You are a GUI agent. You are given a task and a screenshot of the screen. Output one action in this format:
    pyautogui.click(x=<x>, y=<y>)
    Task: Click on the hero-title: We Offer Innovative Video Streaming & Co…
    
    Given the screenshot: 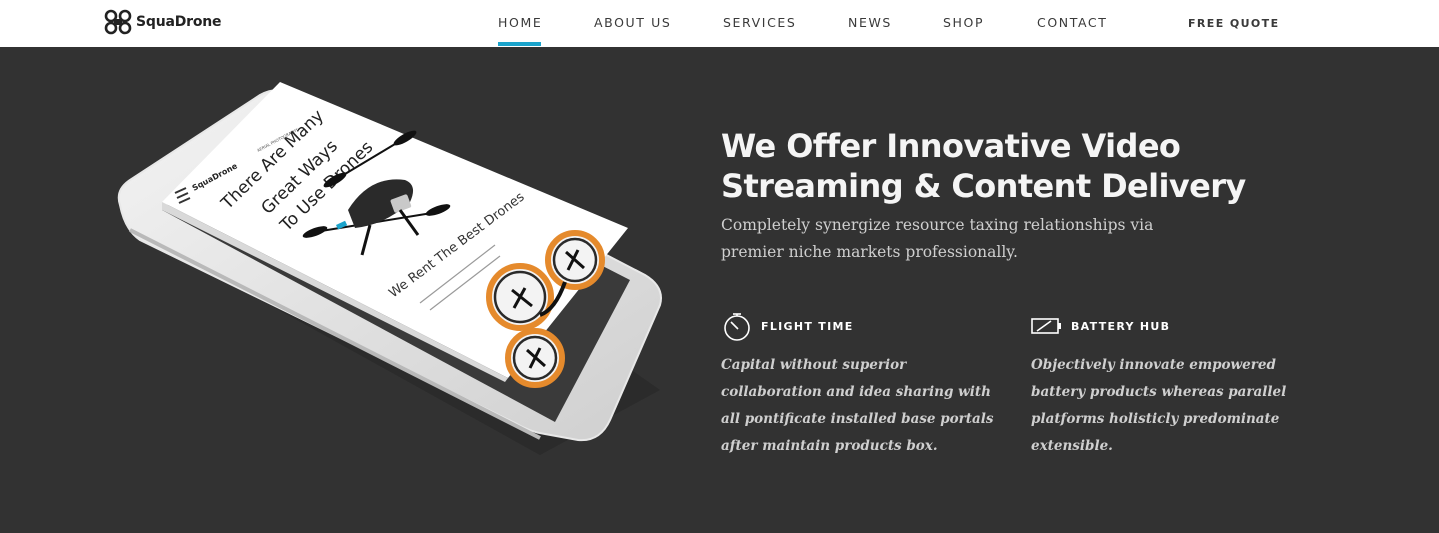 What is the action you would take?
    pyautogui.click(x=983, y=166)
    